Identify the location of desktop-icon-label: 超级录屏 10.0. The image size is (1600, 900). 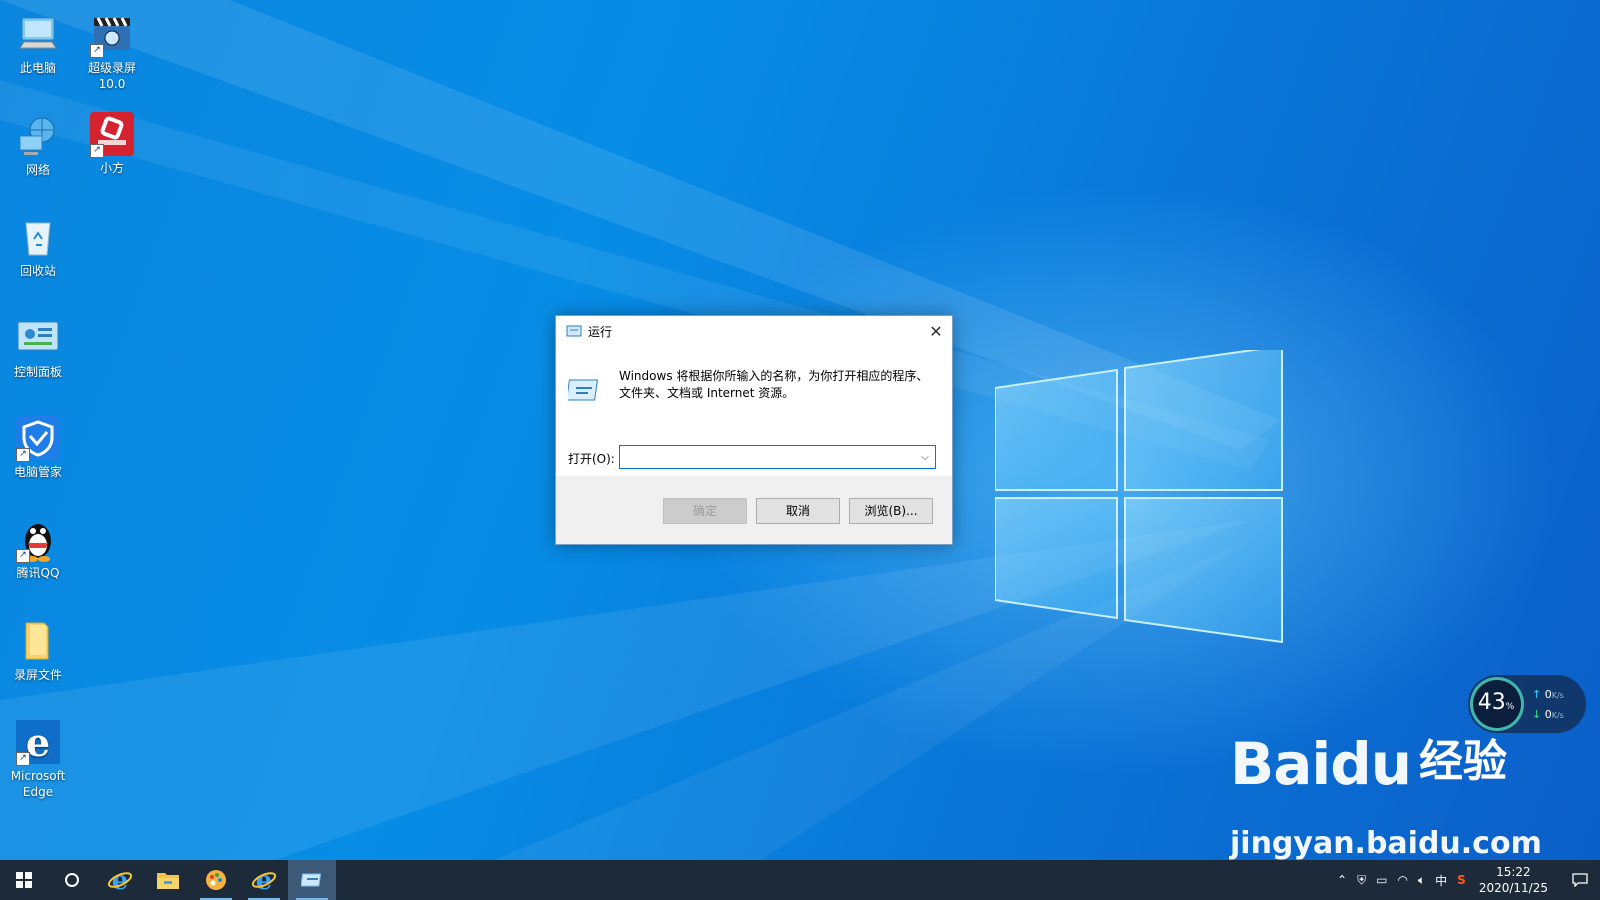
(111, 76).